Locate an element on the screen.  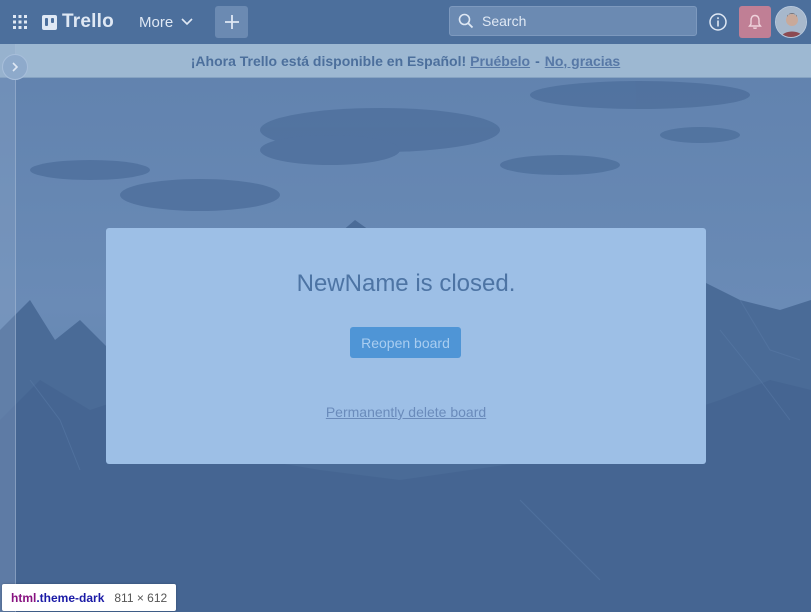
avatar is located at coordinates (791, 22).